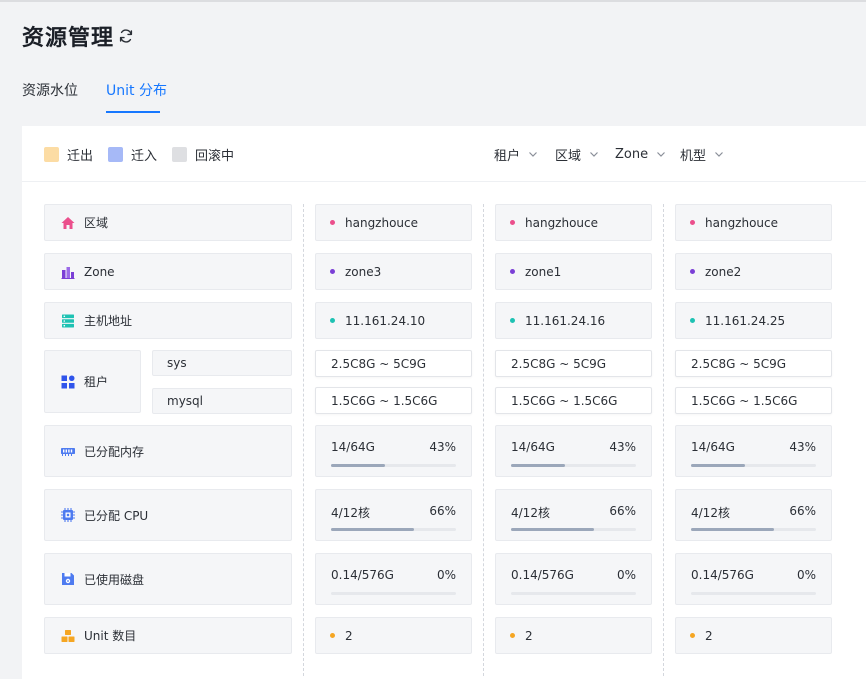 This screenshot has height=679, width=866. What do you see at coordinates (538, 465) in the screenshot?
I see `memory-progress-fill` at bounding box center [538, 465].